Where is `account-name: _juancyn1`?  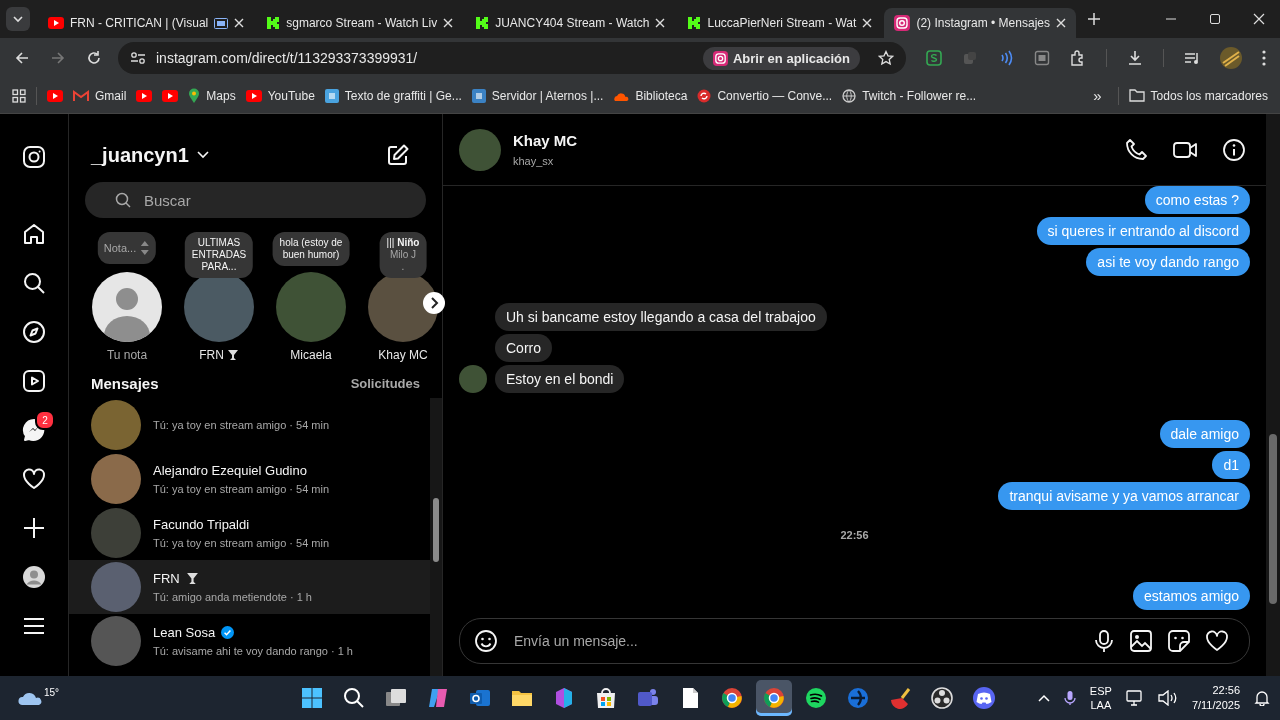 account-name: _juancyn1 is located at coordinates (140, 155).